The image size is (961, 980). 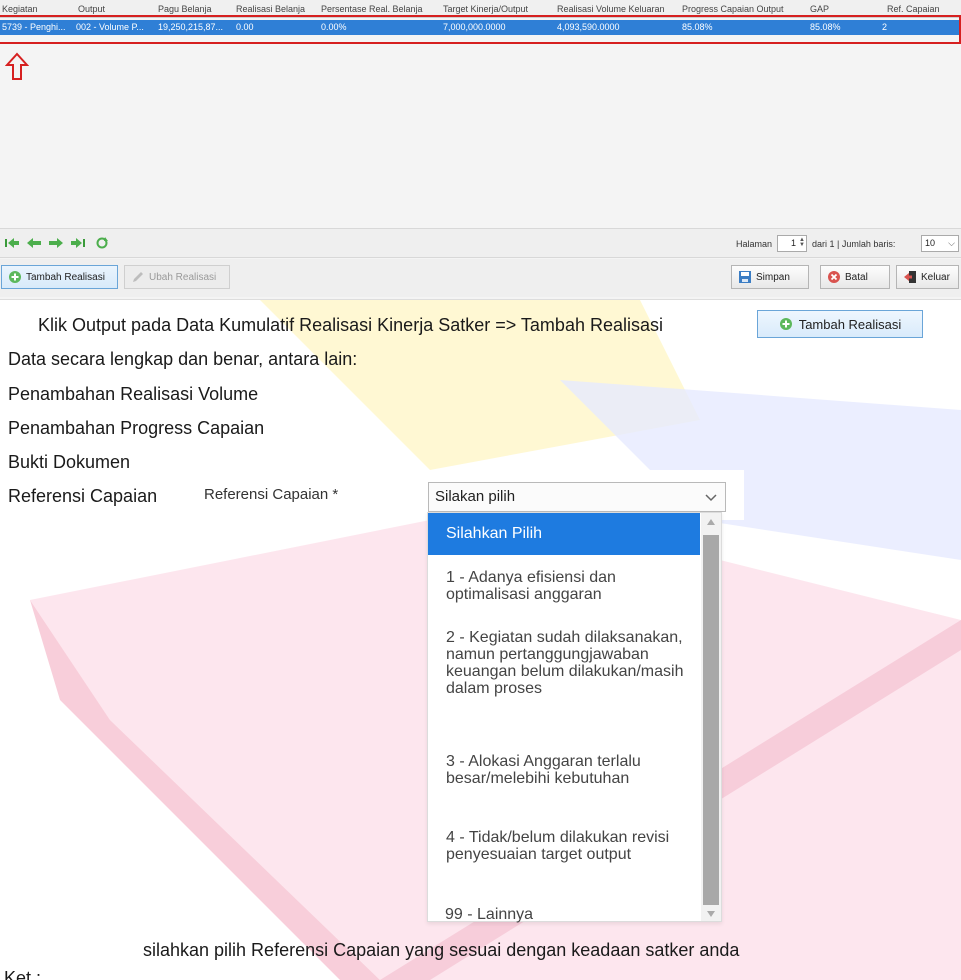 I want to click on next-page-icon, so click(x=56, y=243).